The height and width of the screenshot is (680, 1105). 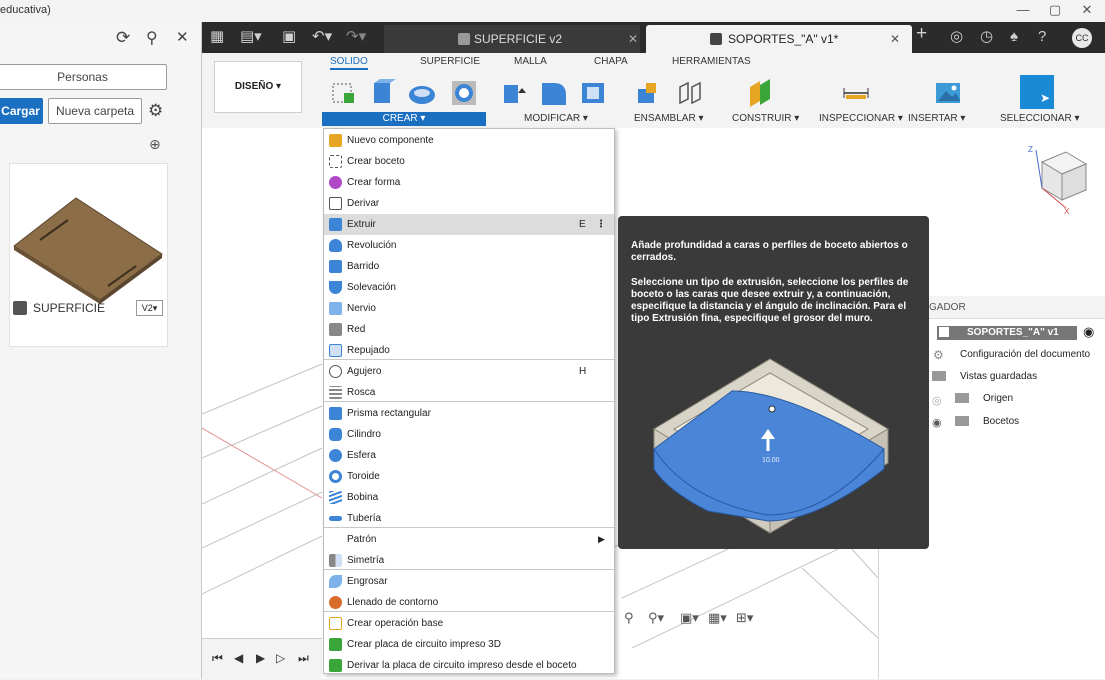 I want to click on file-menu-icon: ▤▾, so click(x=251, y=37).